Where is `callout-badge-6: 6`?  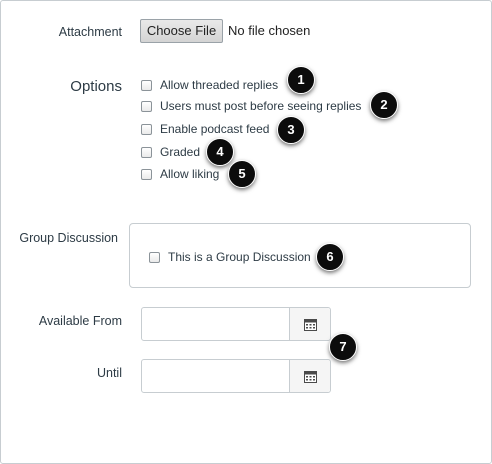 callout-badge-6: 6 is located at coordinates (330, 257).